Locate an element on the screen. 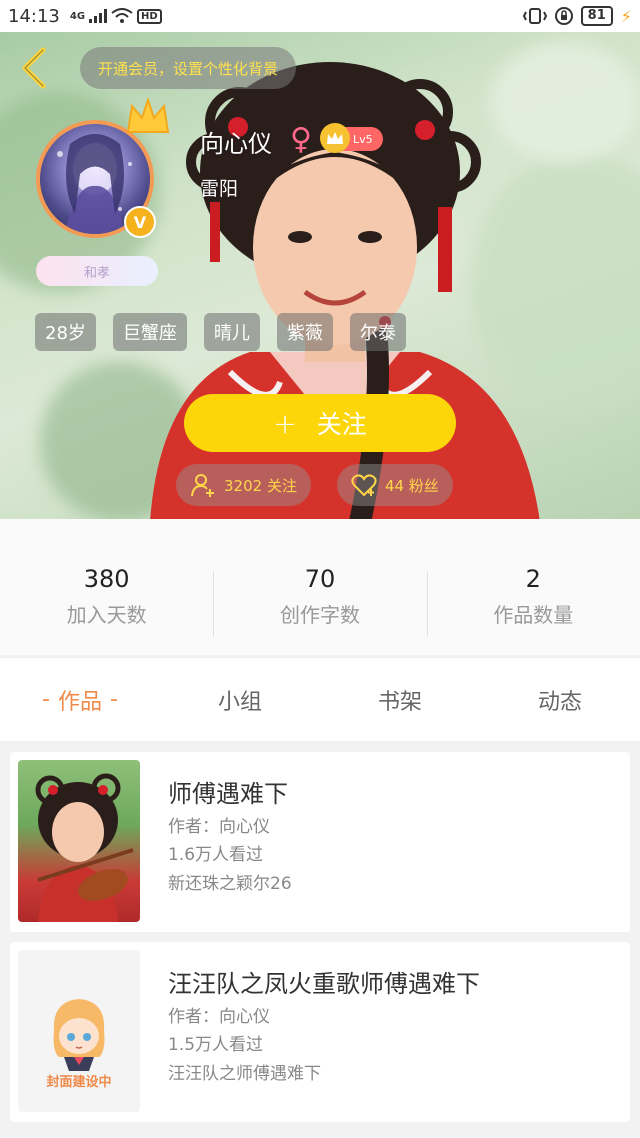 The height and width of the screenshot is (1138, 640). tab-activity: 动态 is located at coordinates (560, 699).